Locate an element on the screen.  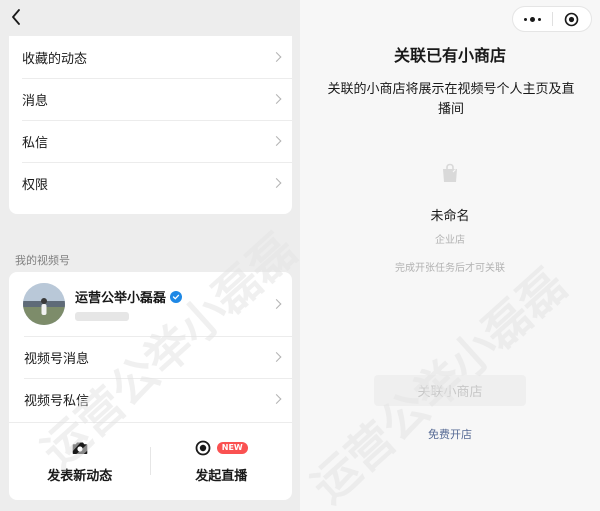
more-dots-icon is located at coordinates (532, 19).